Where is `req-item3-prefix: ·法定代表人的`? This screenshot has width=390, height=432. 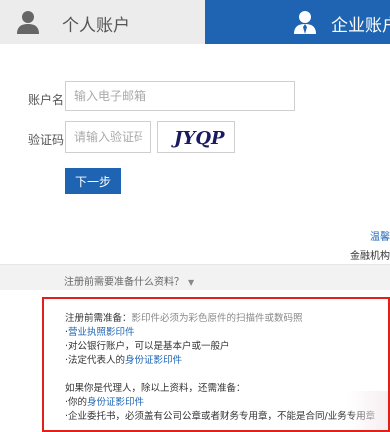
req-item3-prefix: ·法定代表人的 is located at coordinates (95, 360).